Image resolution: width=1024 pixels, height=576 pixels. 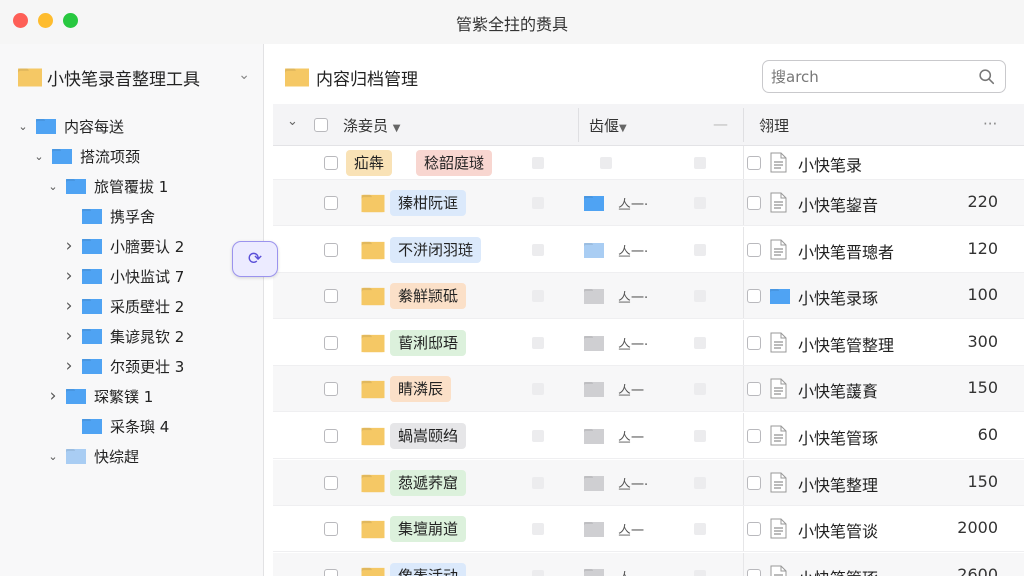 I want to click on table-row: 絭觧颕砥 亼一· 小快笔录琢 100, so click(x=648, y=296).